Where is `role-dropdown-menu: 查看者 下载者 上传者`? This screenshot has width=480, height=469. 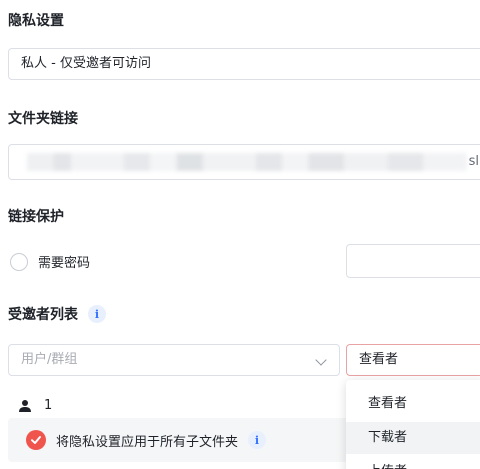
role-dropdown-menu: 查看者 下载者 上传者 is located at coordinates (413, 424).